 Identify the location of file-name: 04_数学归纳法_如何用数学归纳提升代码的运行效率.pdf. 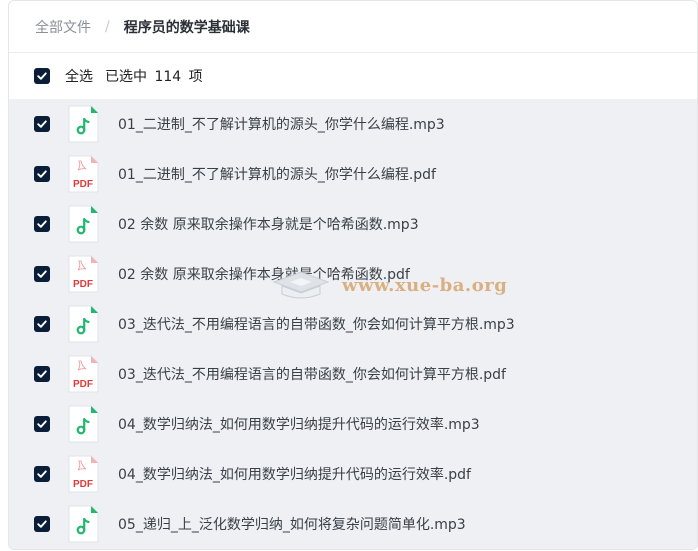
(294, 475).